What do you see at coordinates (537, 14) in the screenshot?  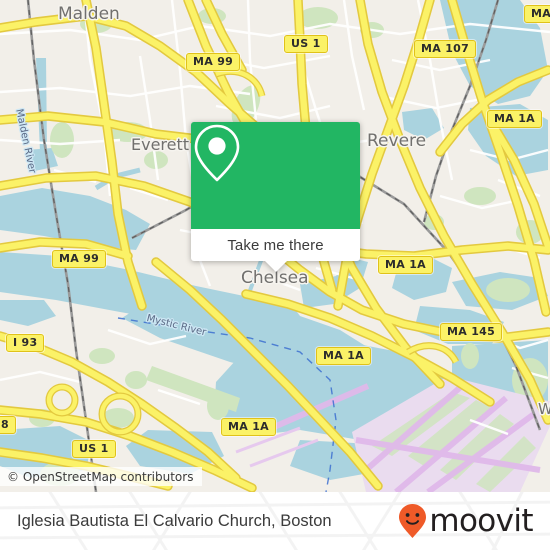 I see `shield-ma-clipped: MA` at bounding box center [537, 14].